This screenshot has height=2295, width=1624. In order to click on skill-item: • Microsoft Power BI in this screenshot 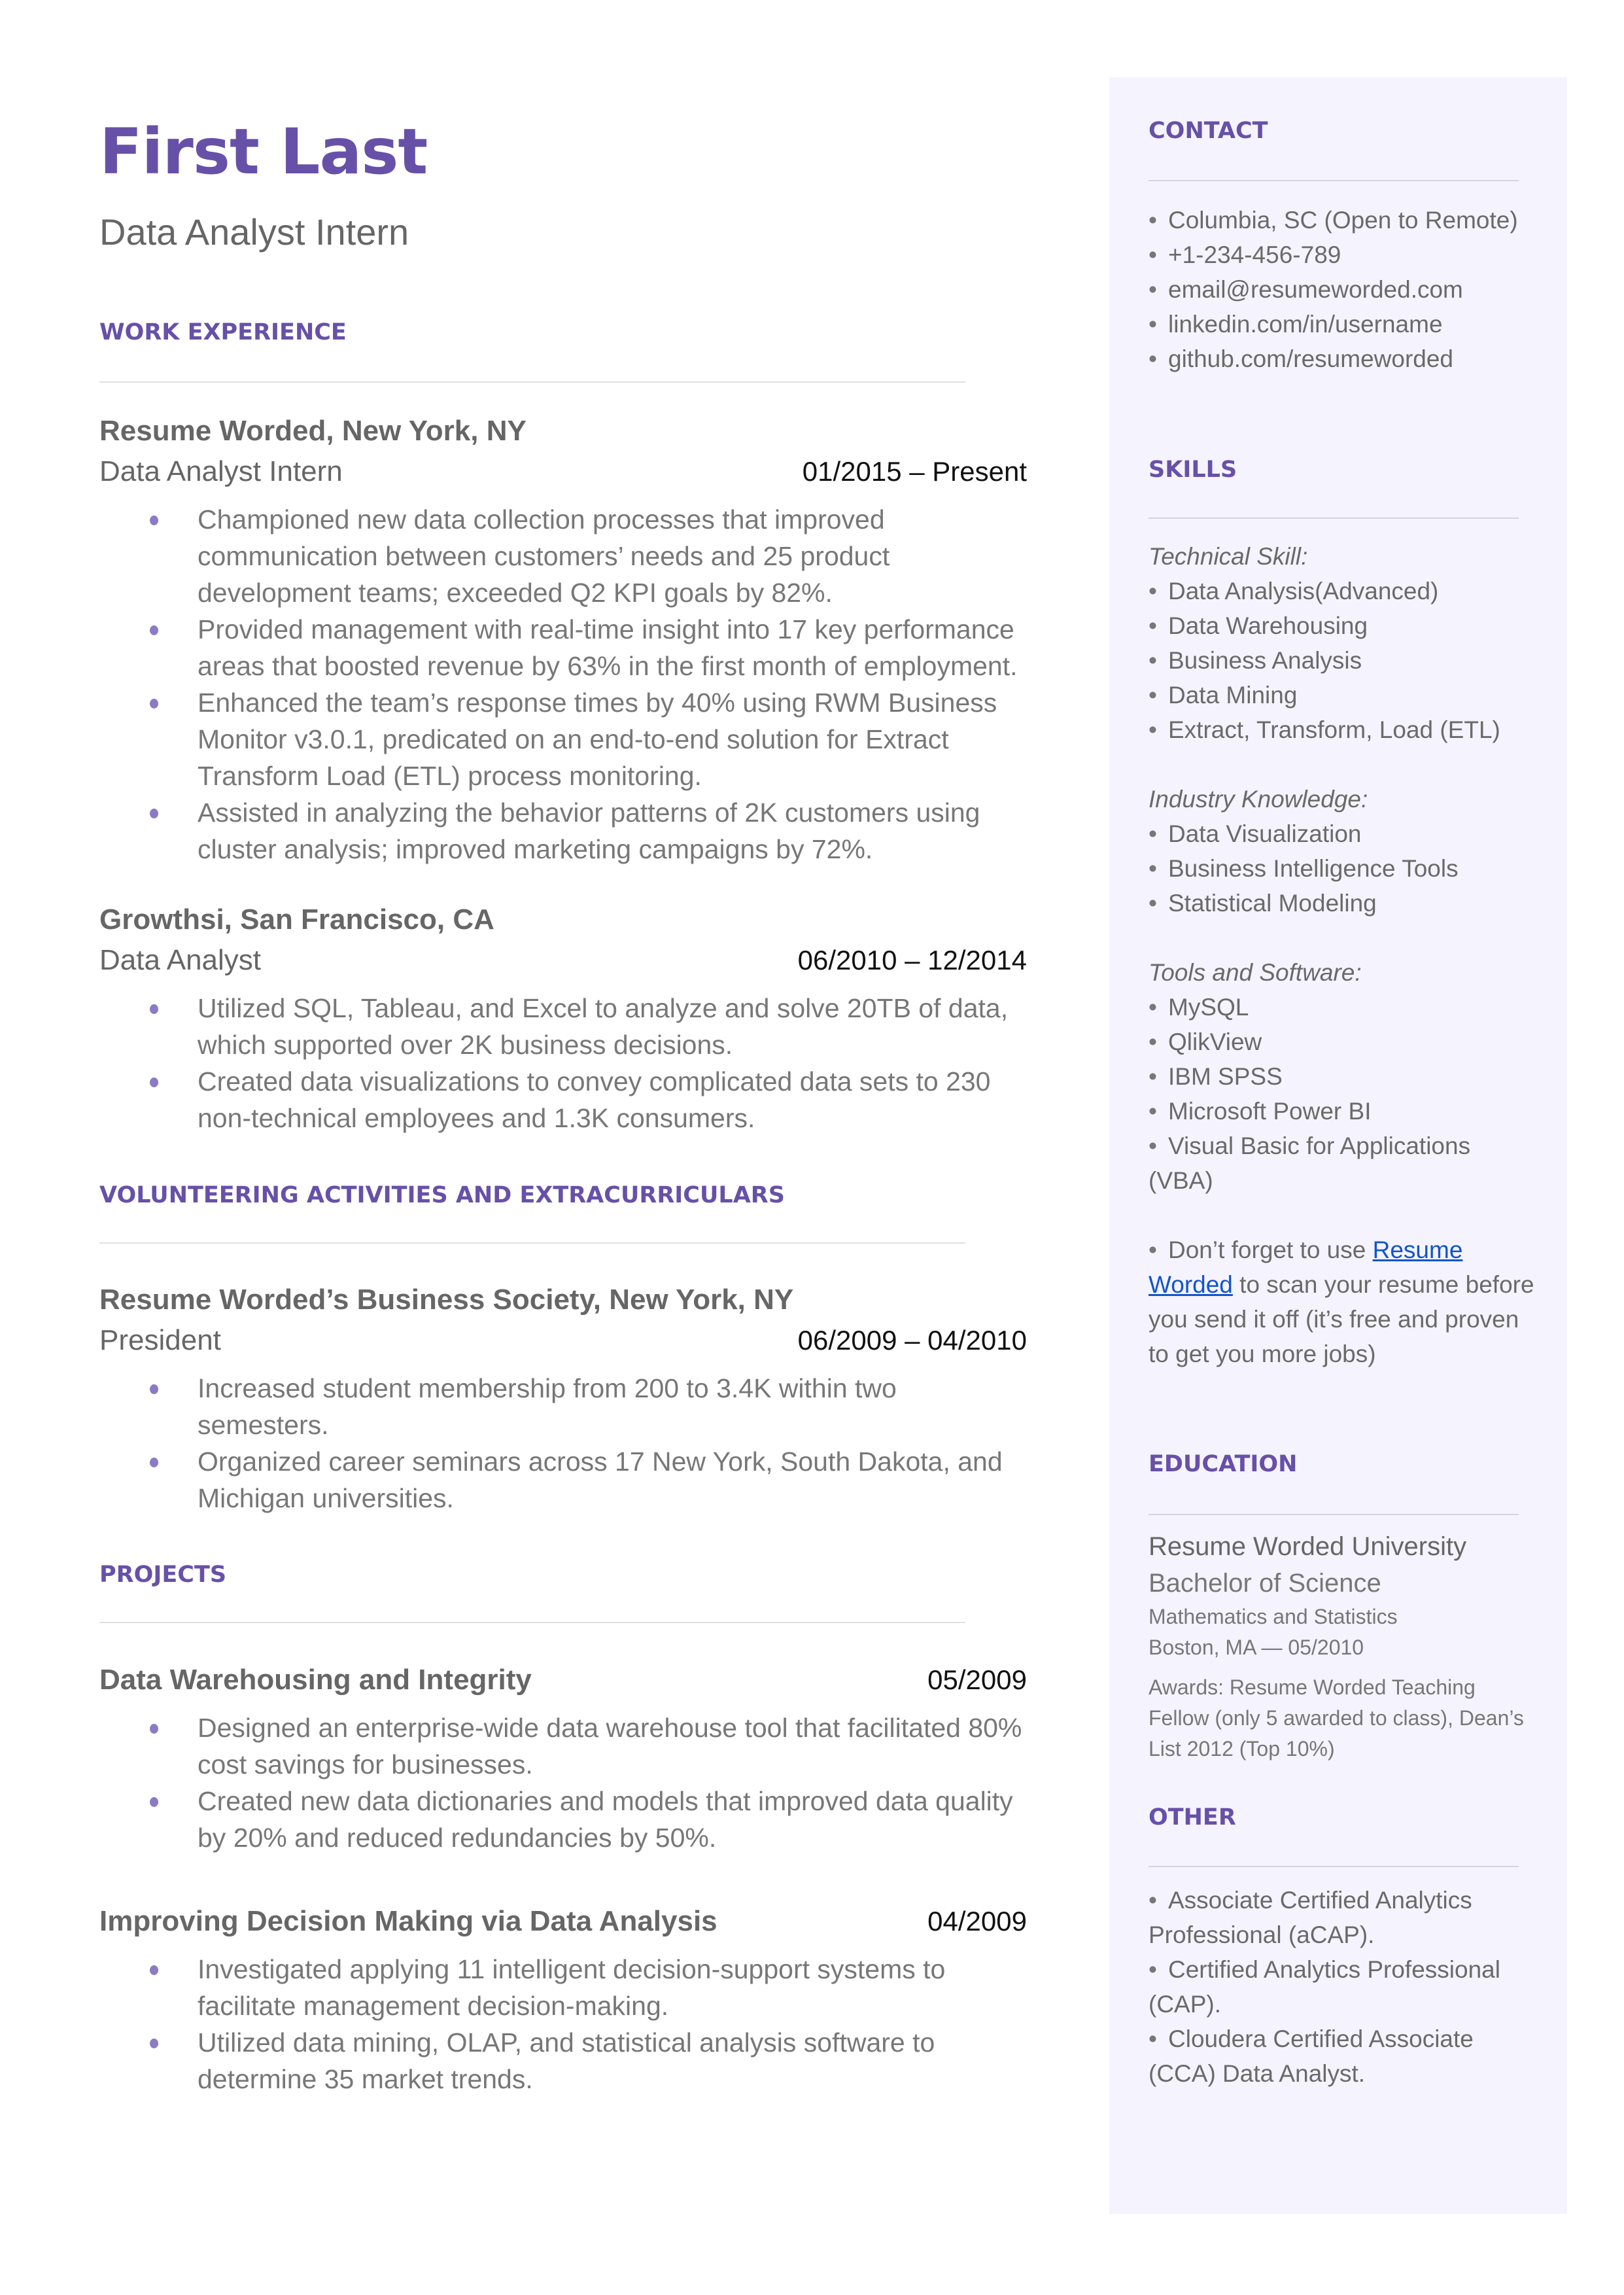, I will do `click(1345, 1111)`.